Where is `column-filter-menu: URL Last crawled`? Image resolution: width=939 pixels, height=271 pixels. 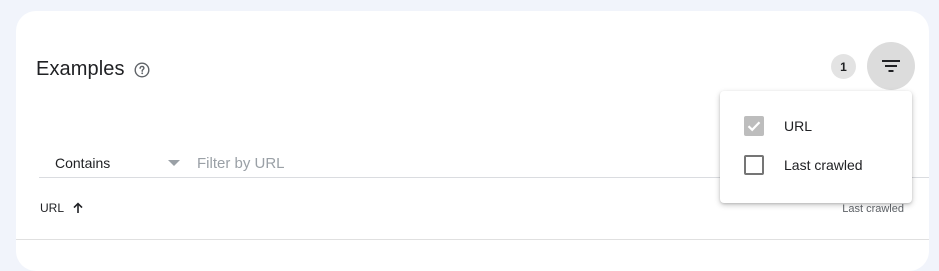
column-filter-menu: URL Last crawled is located at coordinates (816, 147).